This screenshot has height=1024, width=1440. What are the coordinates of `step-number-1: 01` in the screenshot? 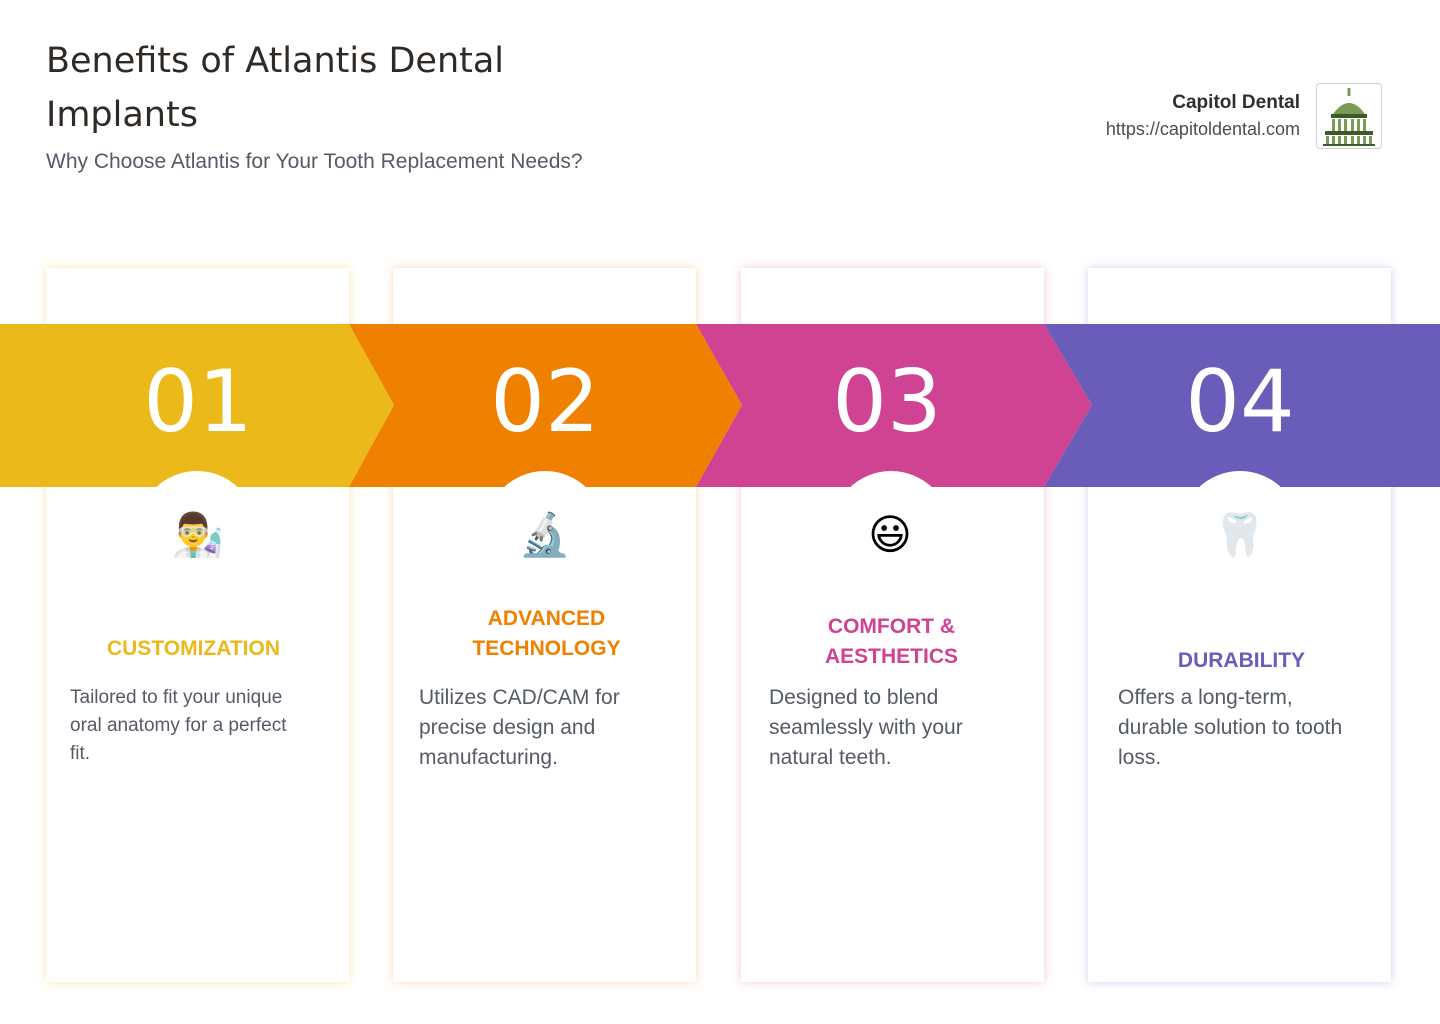 It's located at (198, 402).